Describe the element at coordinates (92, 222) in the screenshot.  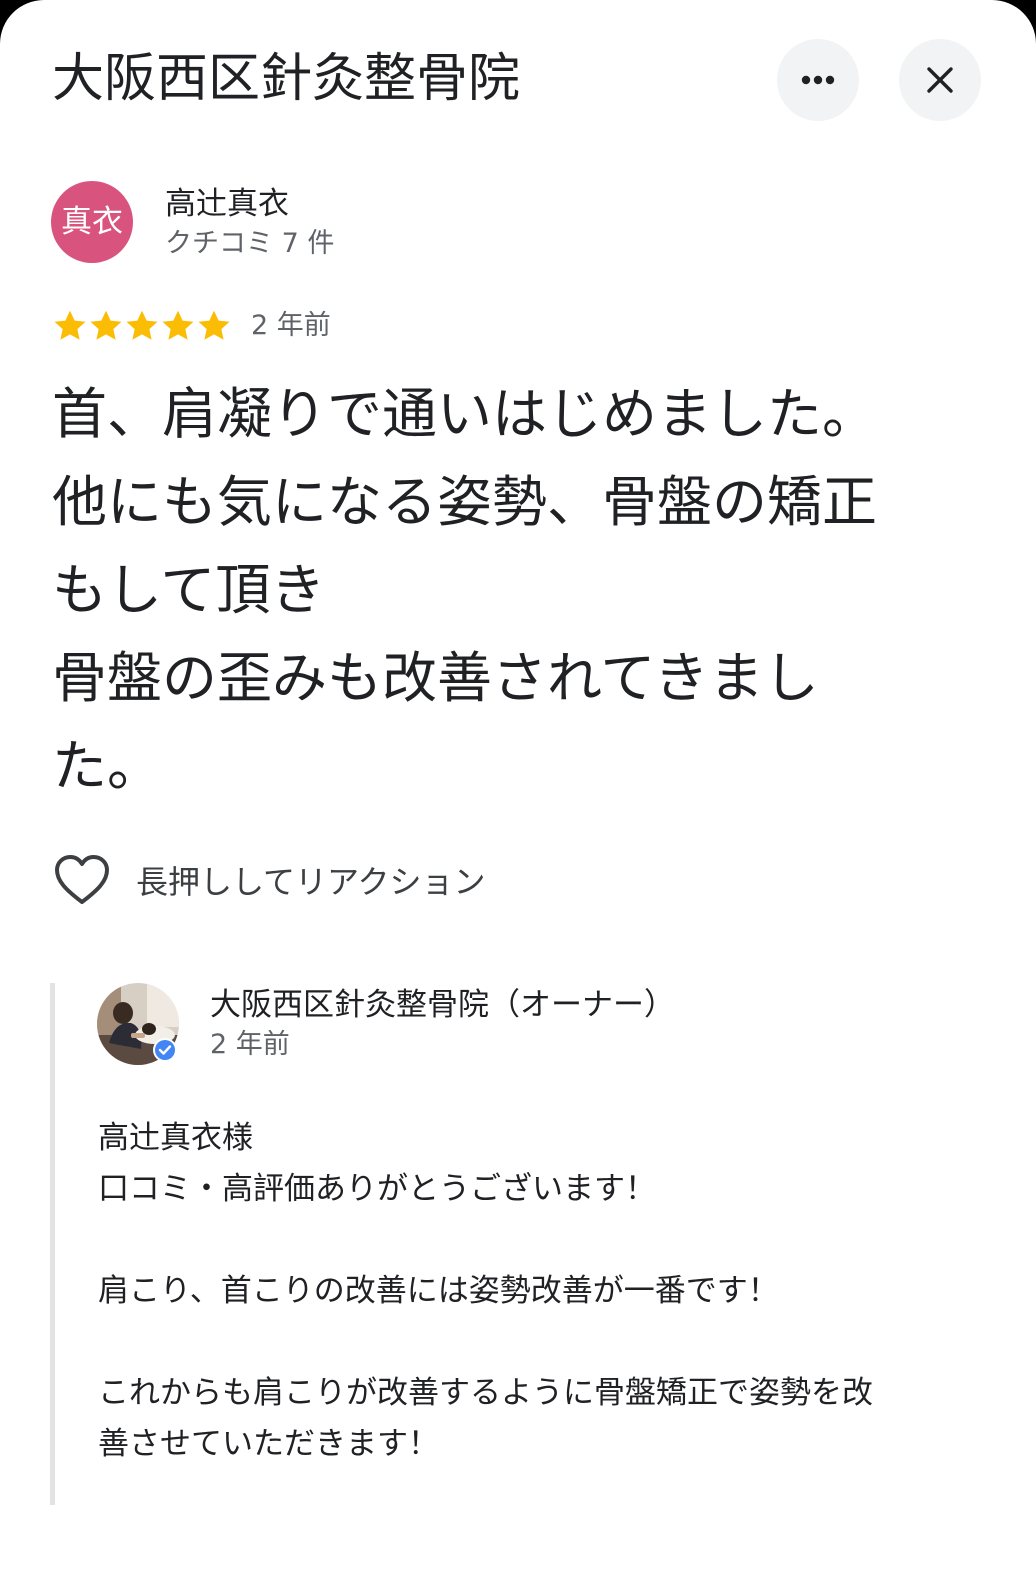
I see `reviewer-avatar: 真衣` at that location.